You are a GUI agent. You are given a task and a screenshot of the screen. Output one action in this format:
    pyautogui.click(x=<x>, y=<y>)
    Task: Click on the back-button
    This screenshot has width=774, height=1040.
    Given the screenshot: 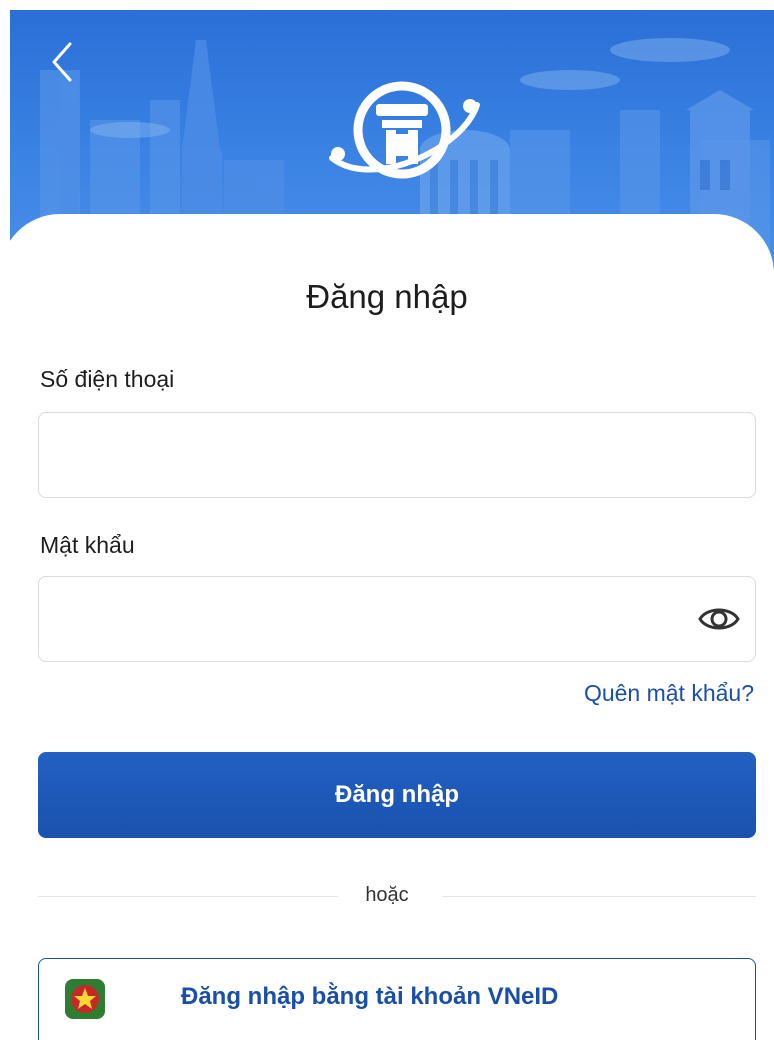 What is the action you would take?
    pyautogui.click(x=62, y=62)
    